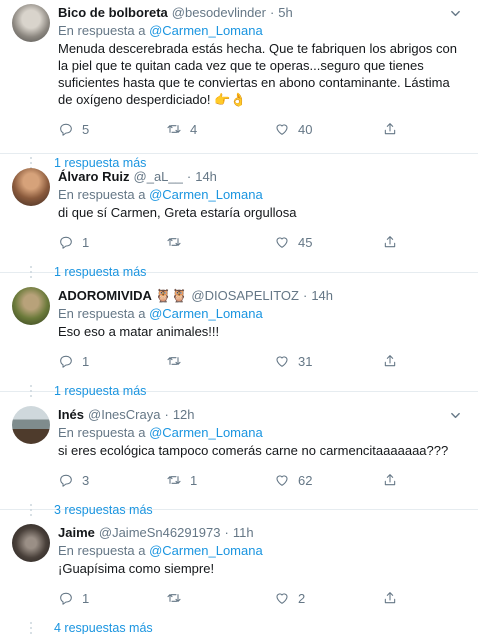 The image size is (478, 634). I want to click on like-button: 31, so click(328, 361).